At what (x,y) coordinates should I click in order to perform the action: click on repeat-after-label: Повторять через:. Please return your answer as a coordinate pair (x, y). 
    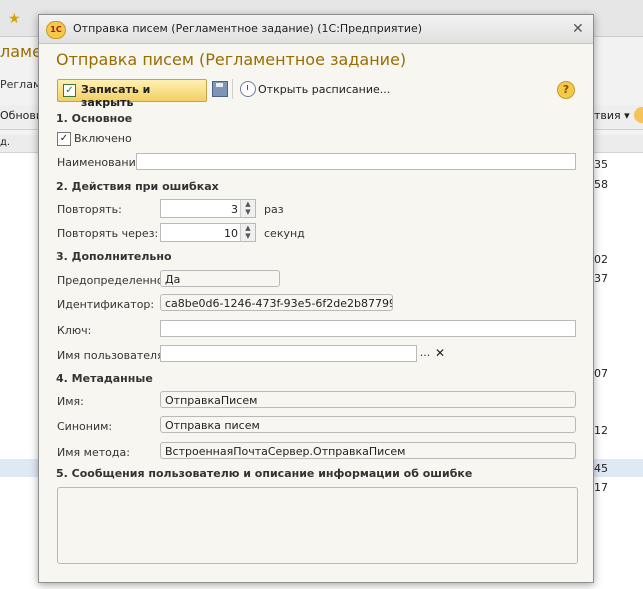
    Looking at the image, I should click on (108, 233).